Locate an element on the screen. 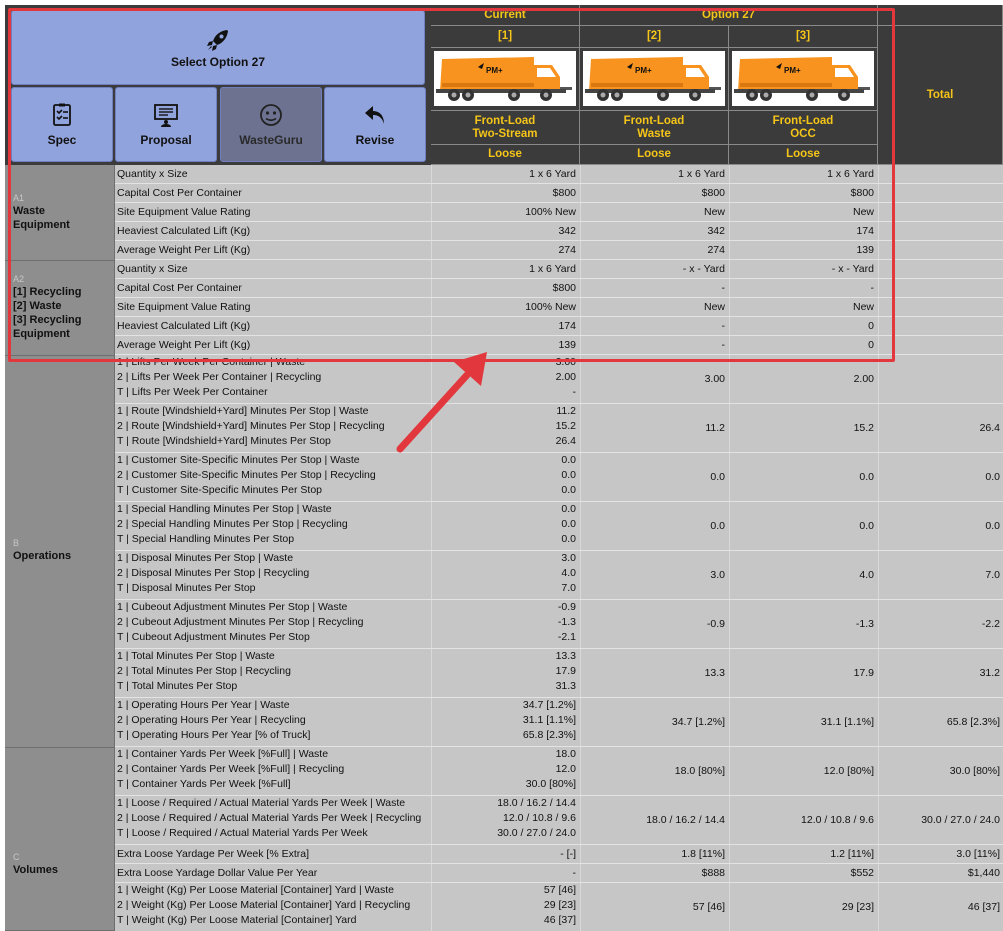 This screenshot has height=931, width=1003. current-value-line: 13.3 is located at coordinates (565, 656).